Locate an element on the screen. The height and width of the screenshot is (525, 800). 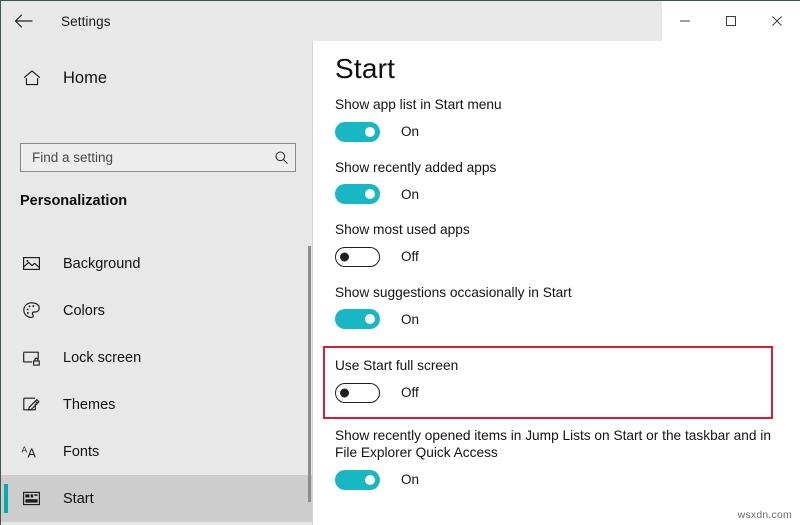
sidebar-item-label: Fonts is located at coordinates (81, 451).